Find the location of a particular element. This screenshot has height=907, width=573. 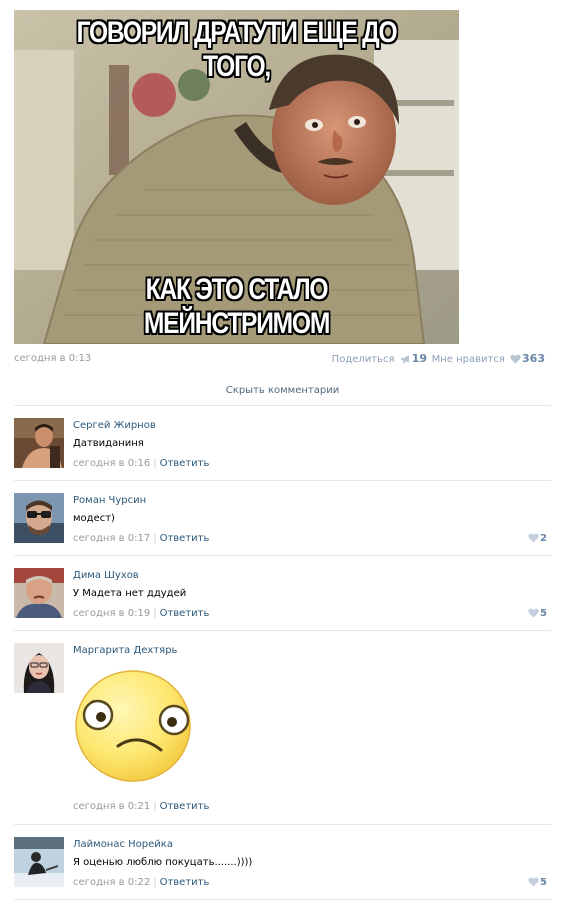

comment-like-count: 2 is located at coordinates (543, 538).